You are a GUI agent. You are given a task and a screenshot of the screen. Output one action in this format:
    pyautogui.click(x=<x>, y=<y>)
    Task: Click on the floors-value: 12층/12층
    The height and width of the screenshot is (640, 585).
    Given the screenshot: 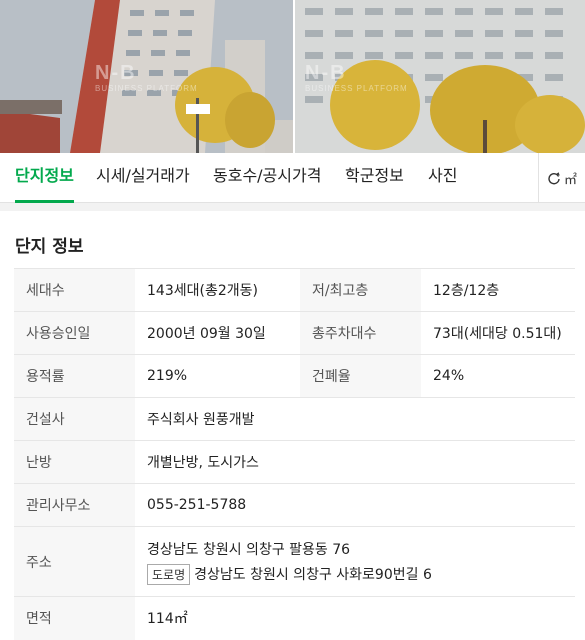 What is the action you would take?
    pyautogui.click(x=498, y=290)
    